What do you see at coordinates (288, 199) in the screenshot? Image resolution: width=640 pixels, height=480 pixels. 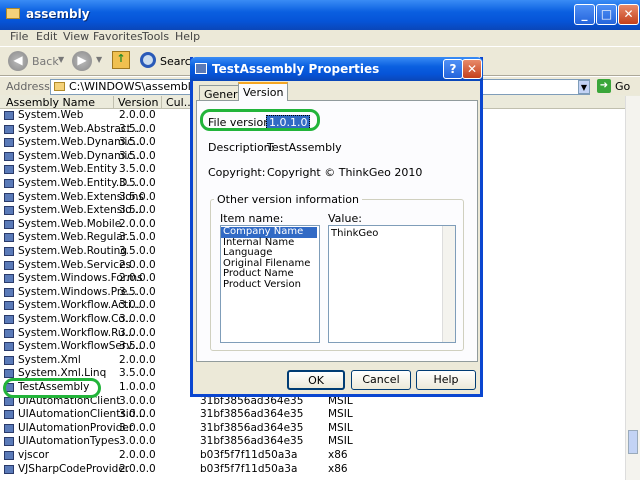 I see `other-version-group-label: Other version information` at bounding box center [288, 199].